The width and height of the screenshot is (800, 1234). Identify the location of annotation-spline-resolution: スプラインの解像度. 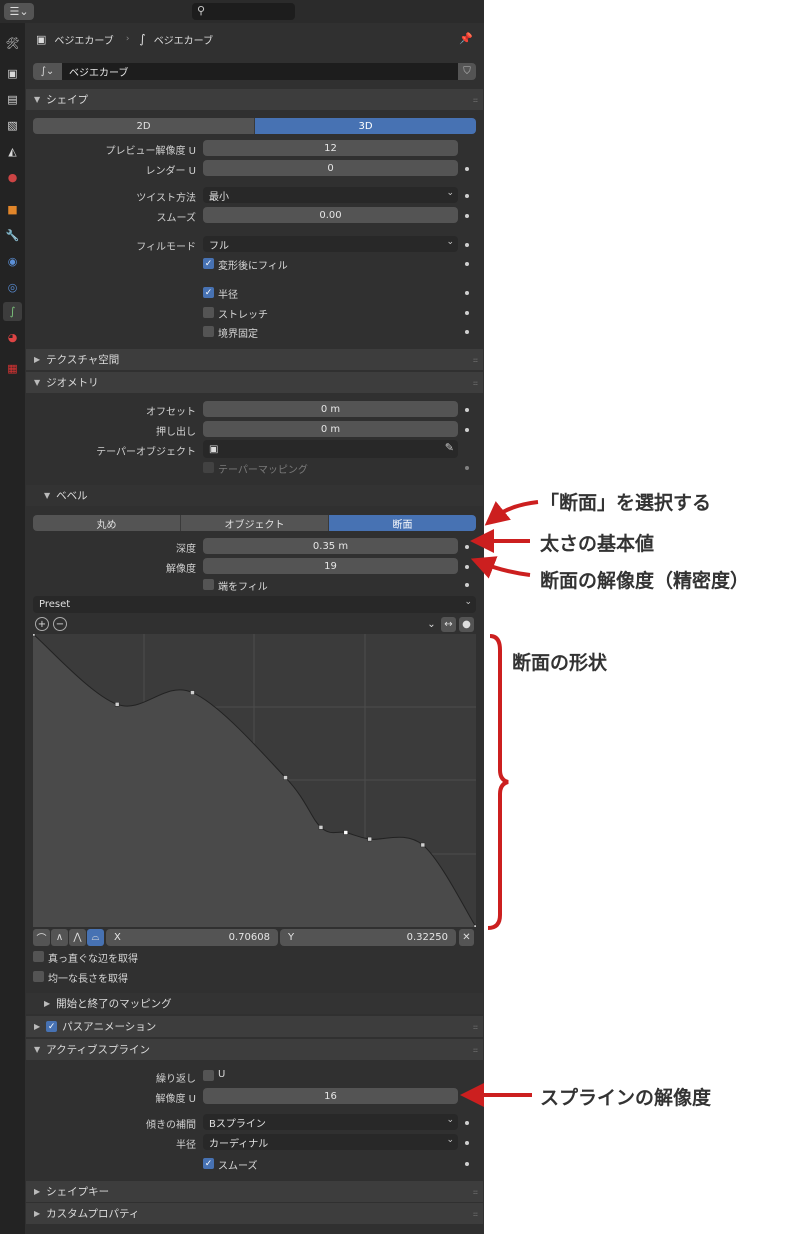
(626, 1098).